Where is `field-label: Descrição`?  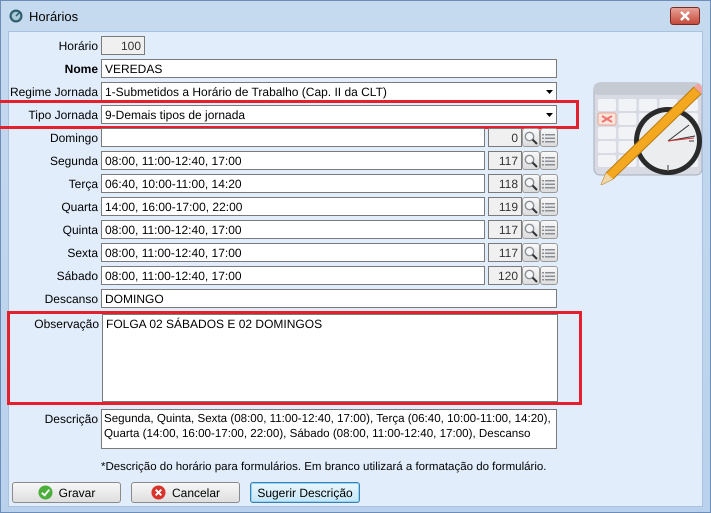 field-label: Descrição is located at coordinates (71, 418).